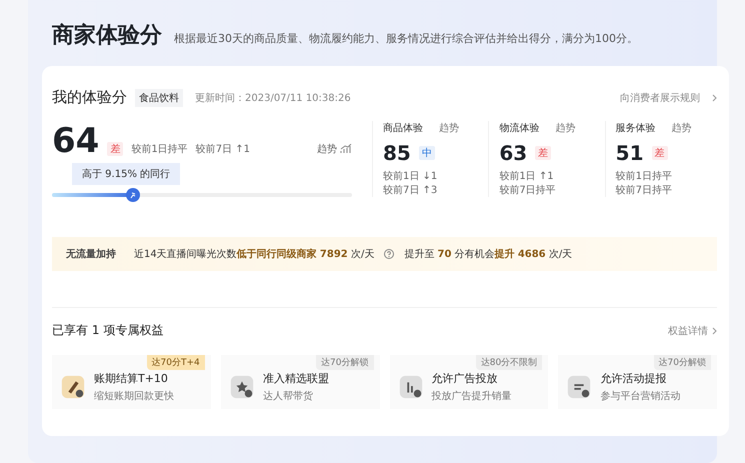 The image size is (745, 463). What do you see at coordinates (273, 98) in the screenshot?
I see `update-time: 更新时间：2023/07/11 10:38:26` at bounding box center [273, 98].